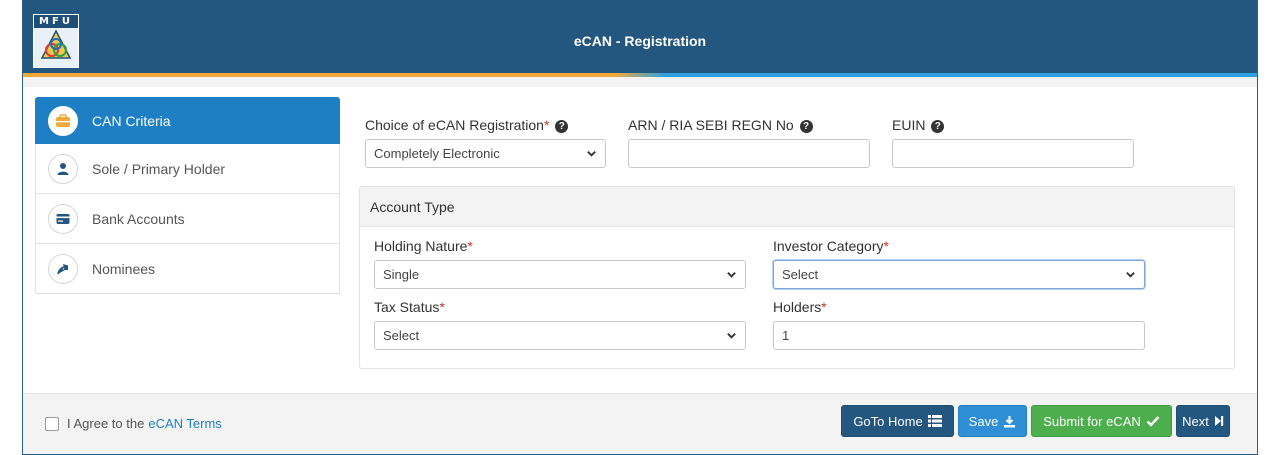  I want to click on arn-input, so click(749, 153).